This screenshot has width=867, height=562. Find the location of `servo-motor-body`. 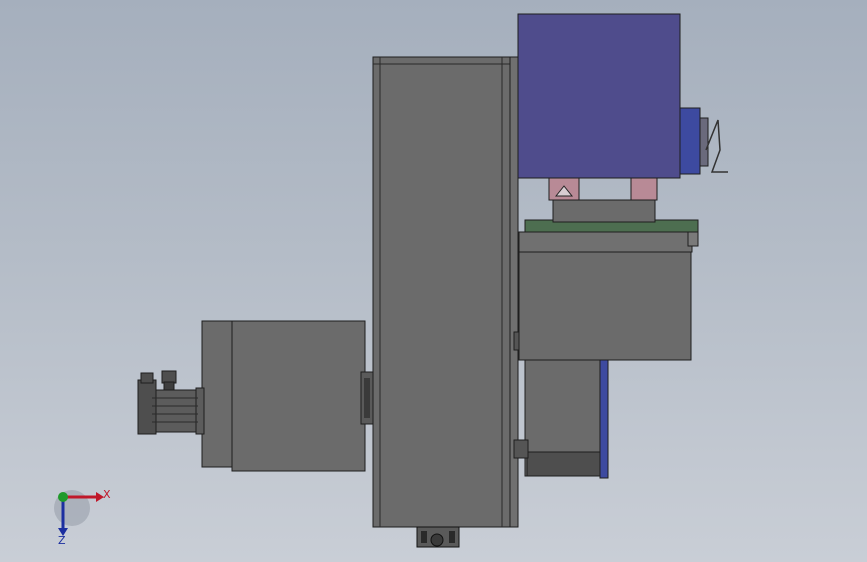

servo-motor-body is located at coordinates (175, 411).